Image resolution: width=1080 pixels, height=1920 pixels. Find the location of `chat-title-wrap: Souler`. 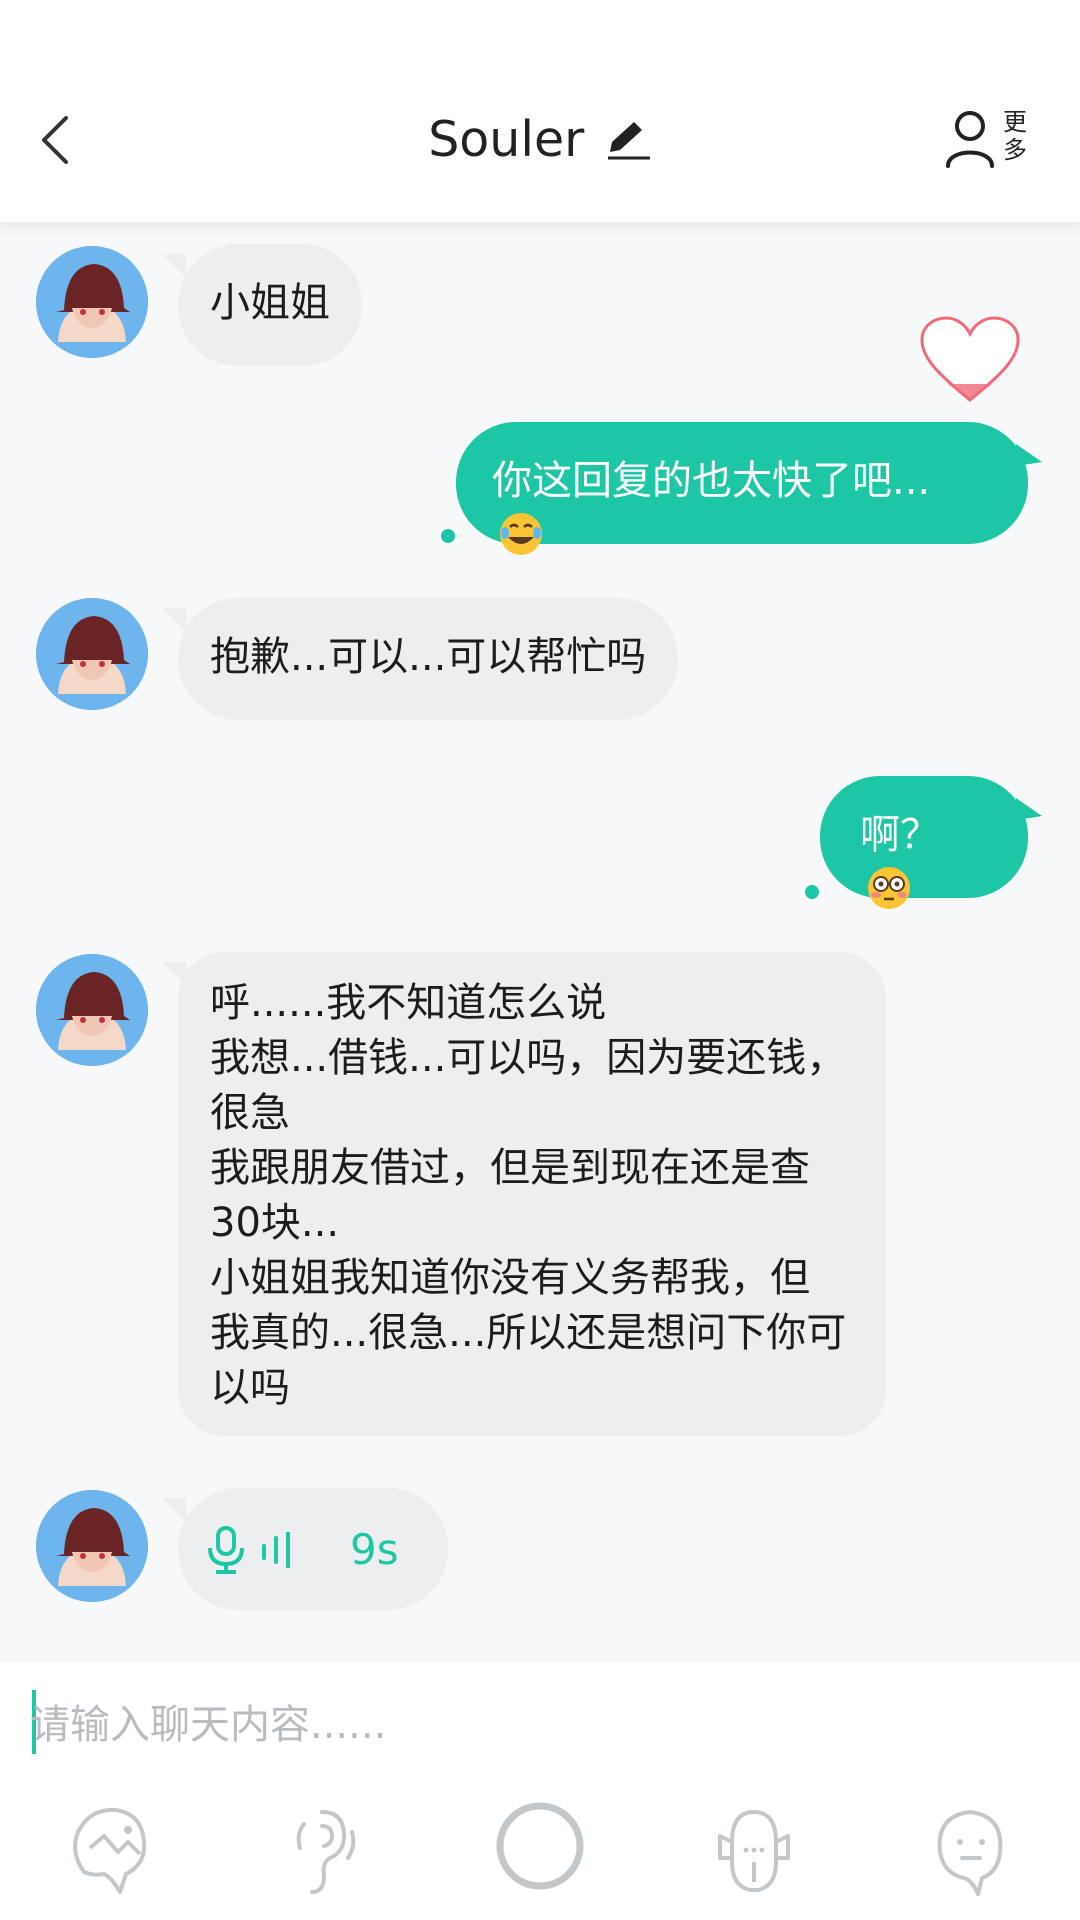

chat-title-wrap: Souler is located at coordinates (540, 140).